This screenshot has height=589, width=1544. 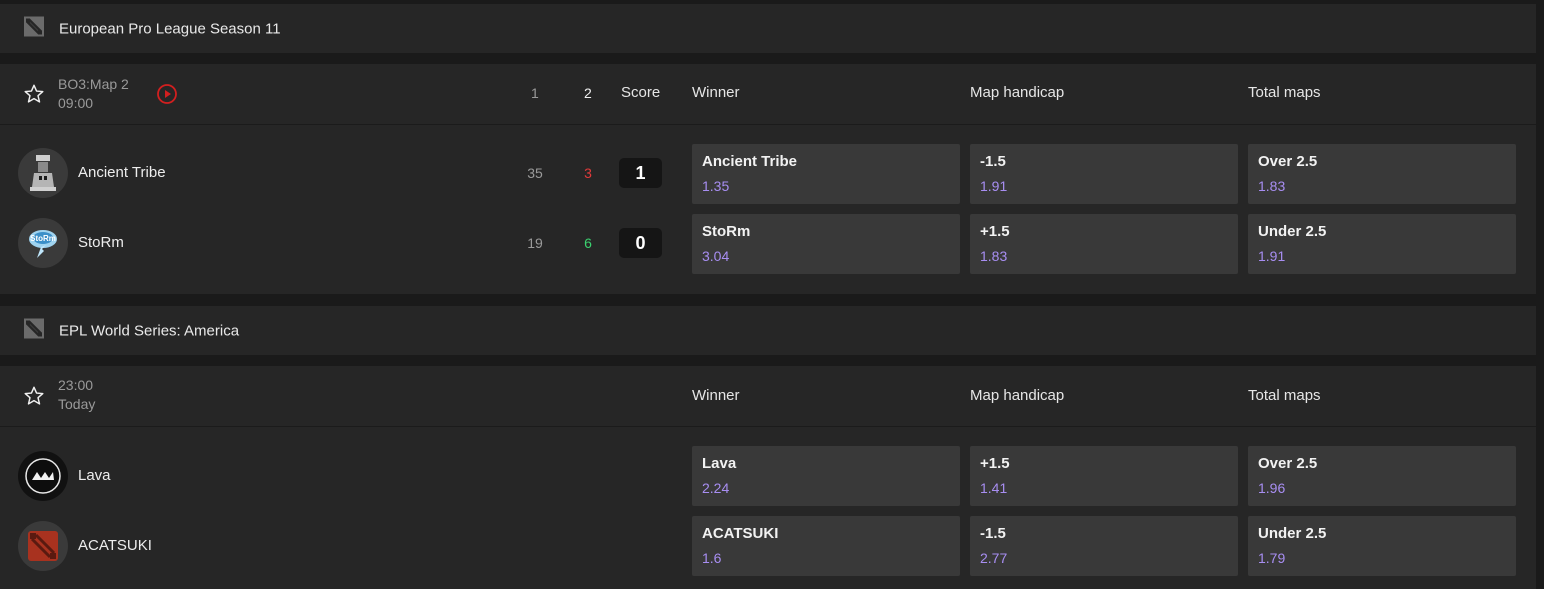 I want to click on match-time: 23:00, so click(x=76, y=385).